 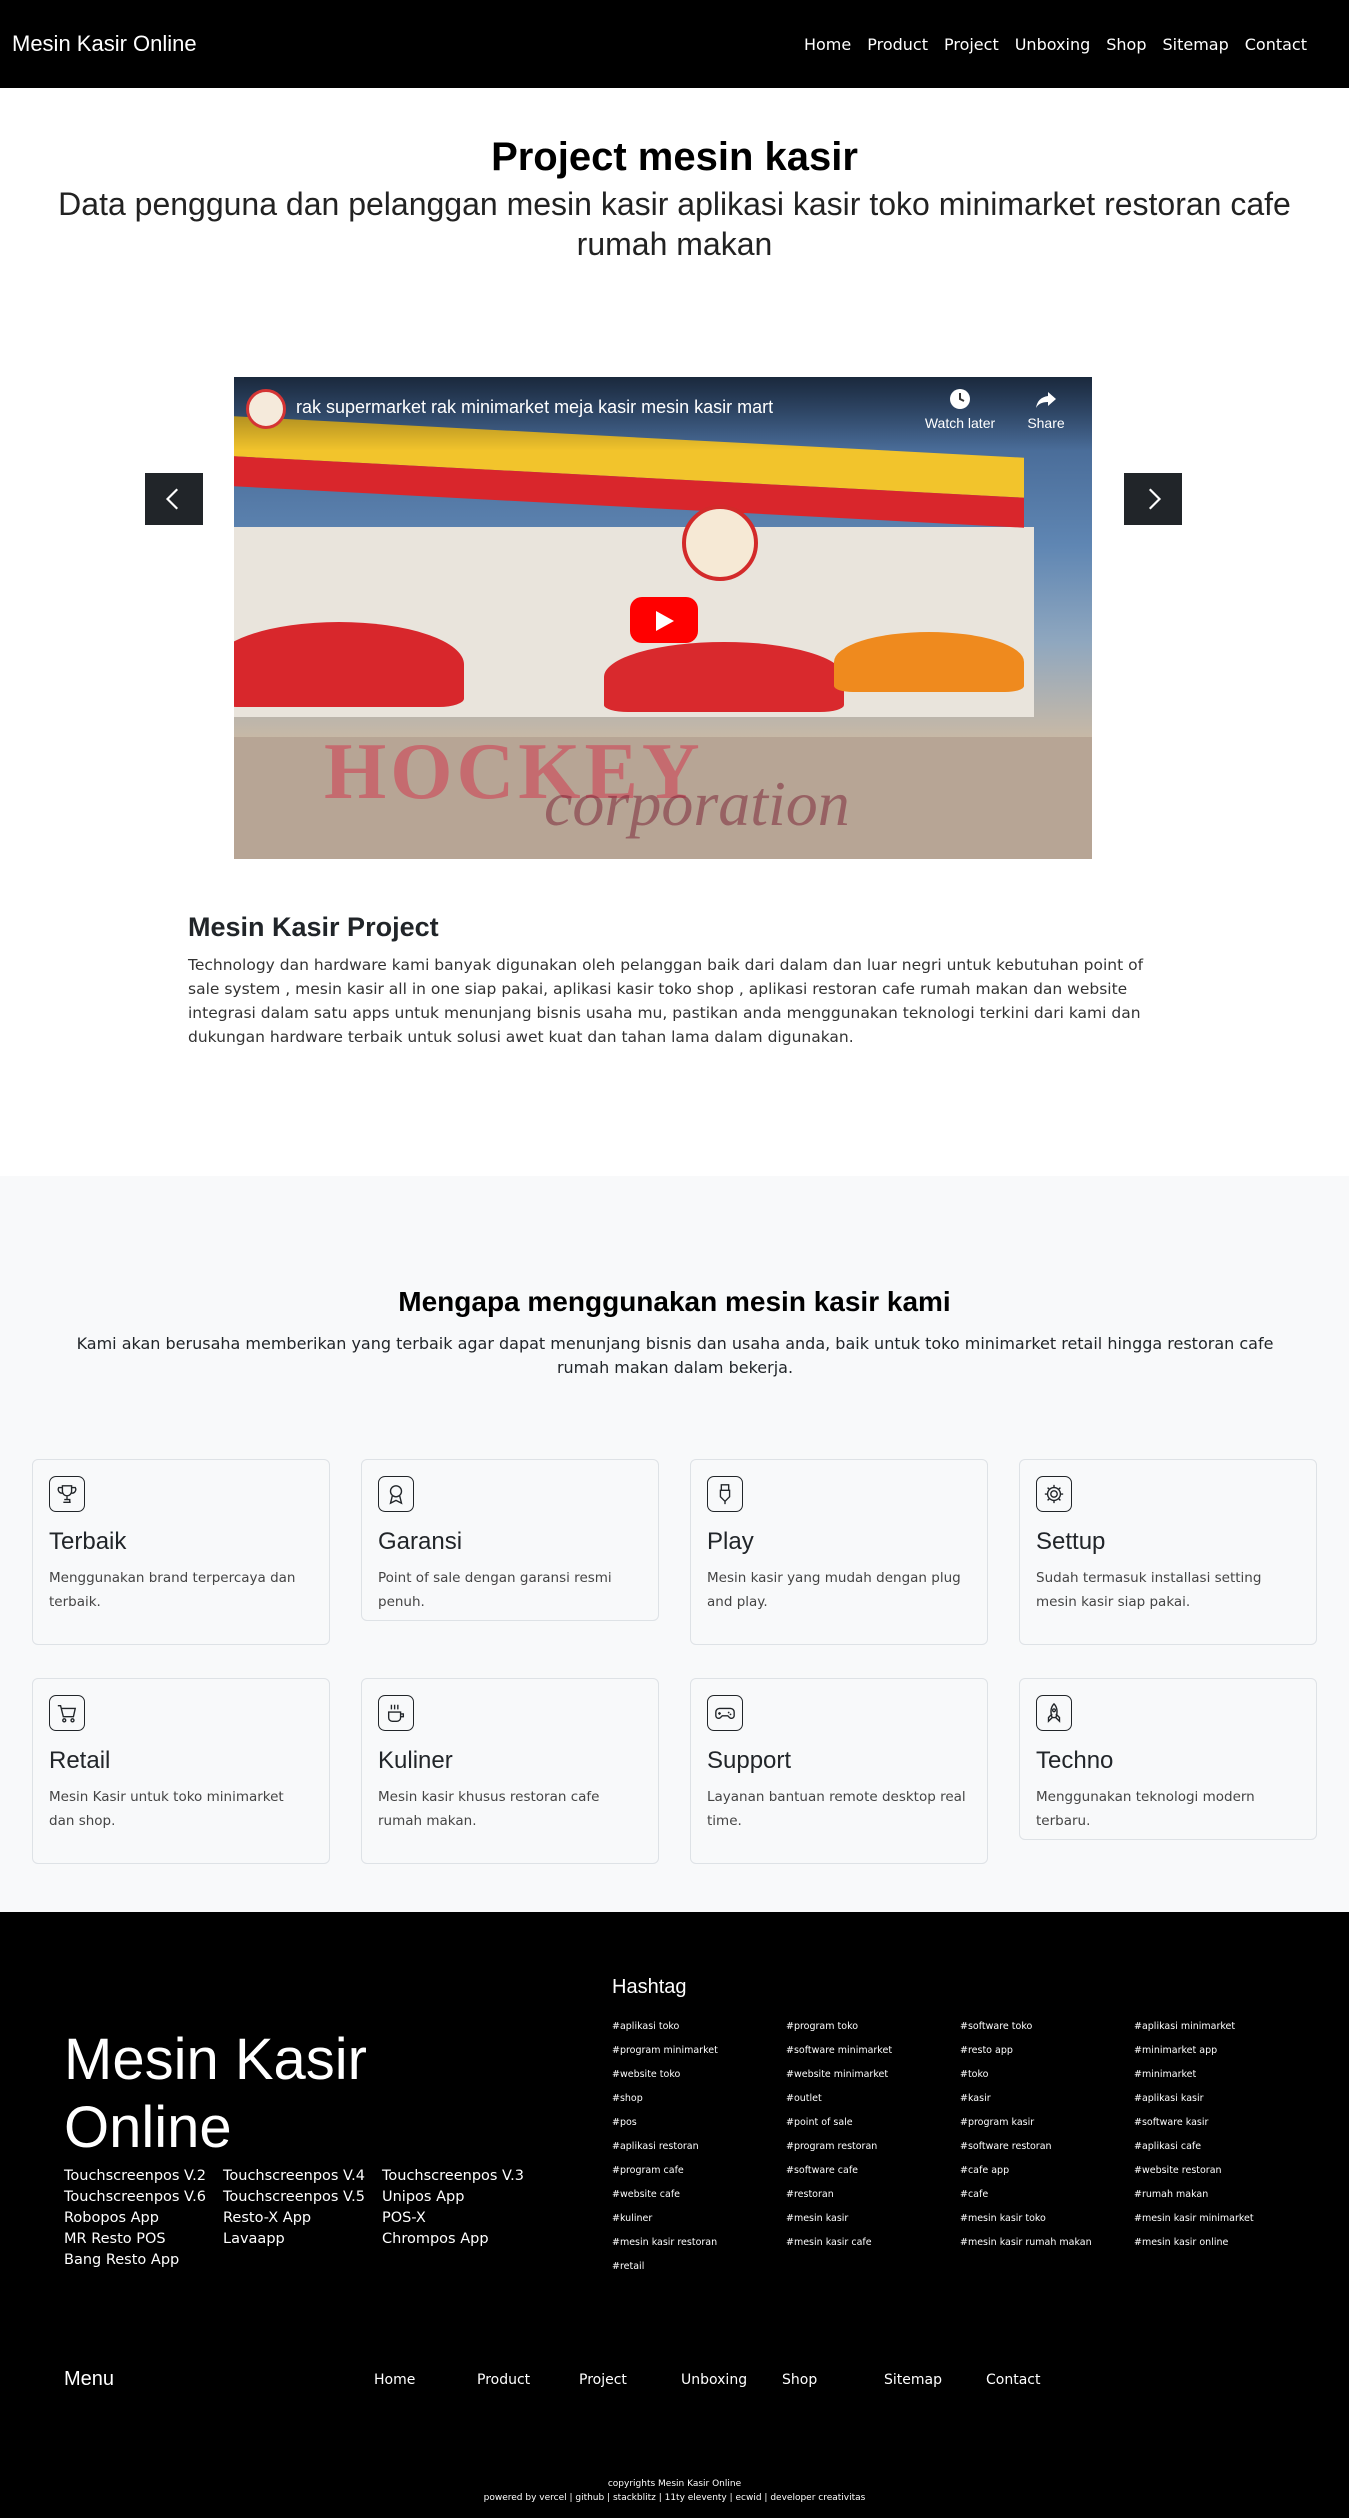 What do you see at coordinates (699, 2123) in the screenshot?
I see `hashtag-link: #pos` at bounding box center [699, 2123].